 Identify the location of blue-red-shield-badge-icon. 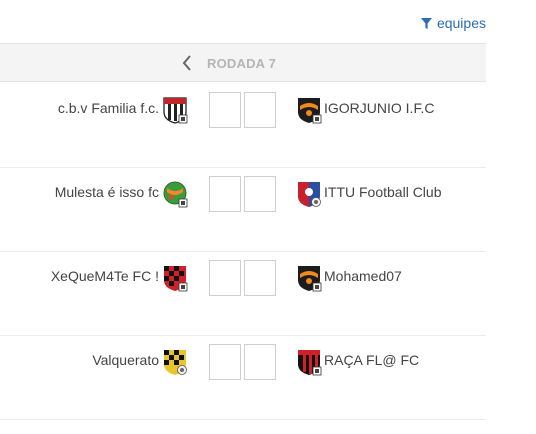
(309, 194).